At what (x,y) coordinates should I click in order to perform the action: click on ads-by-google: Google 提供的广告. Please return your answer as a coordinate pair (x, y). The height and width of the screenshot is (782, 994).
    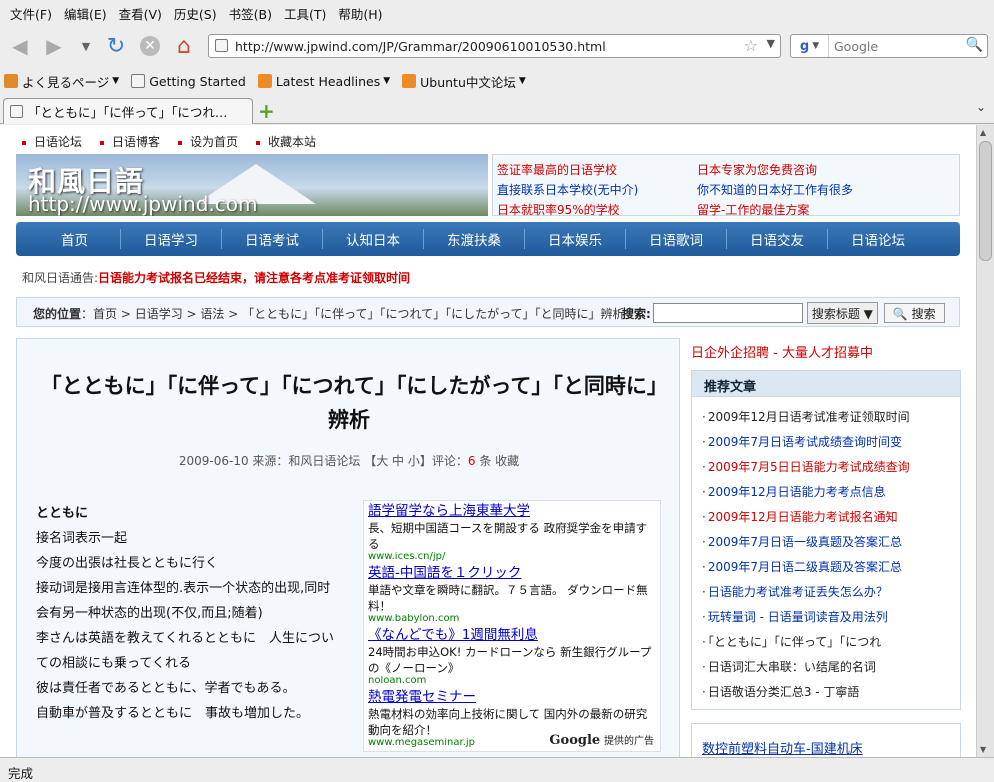
    Looking at the image, I should click on (601, 740).